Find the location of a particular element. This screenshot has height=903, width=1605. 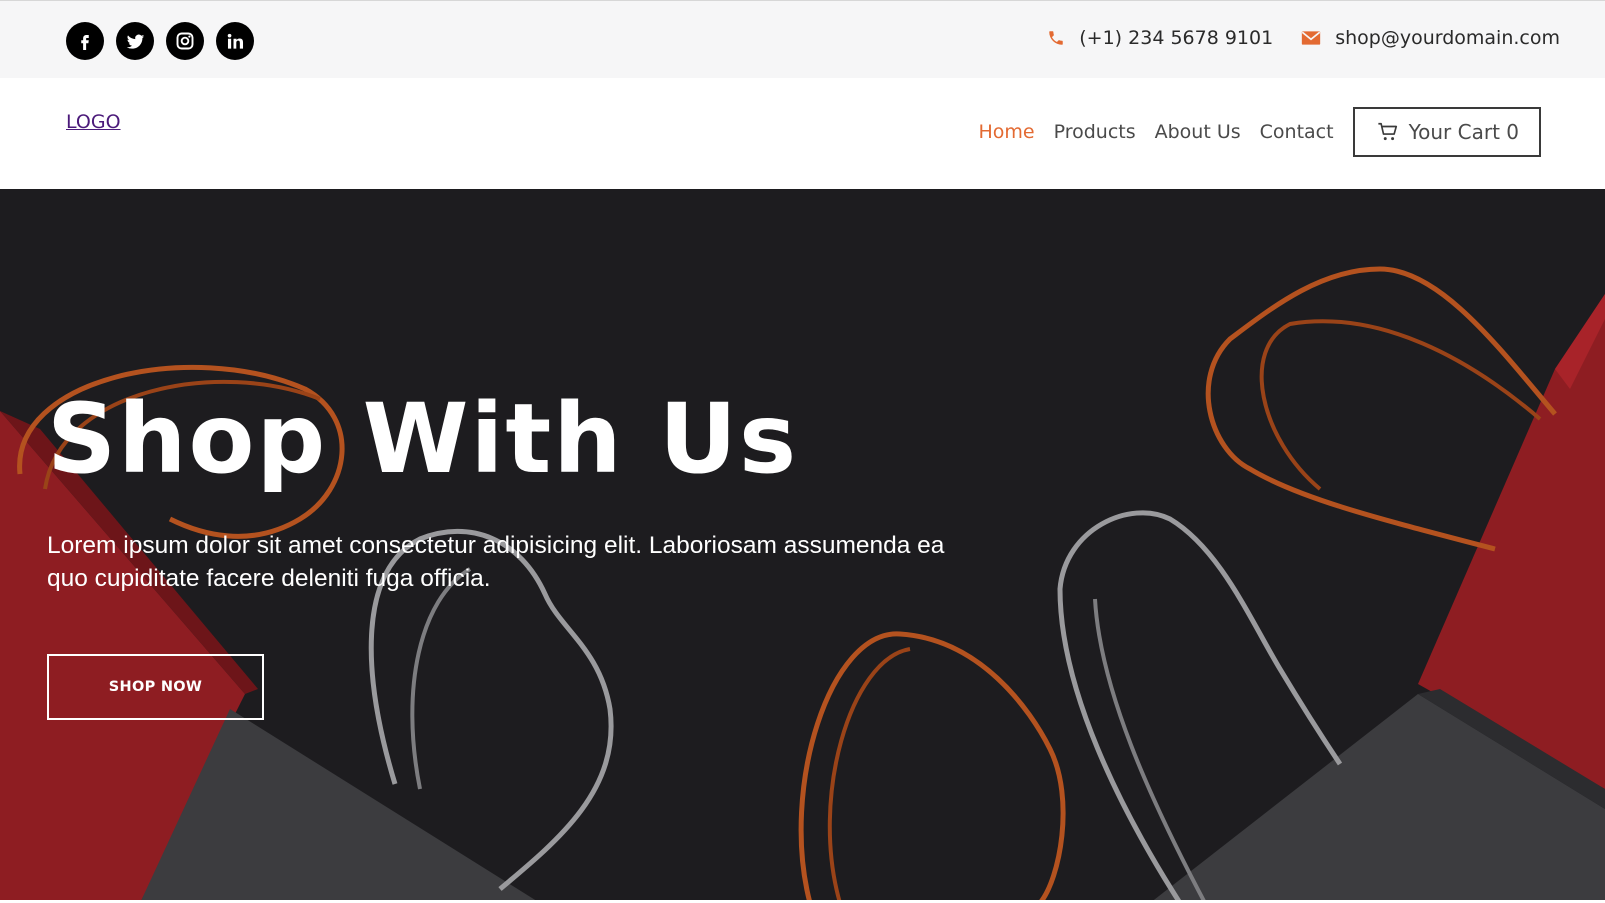

logo-link: LOGO is located at coordinates (93, 122).